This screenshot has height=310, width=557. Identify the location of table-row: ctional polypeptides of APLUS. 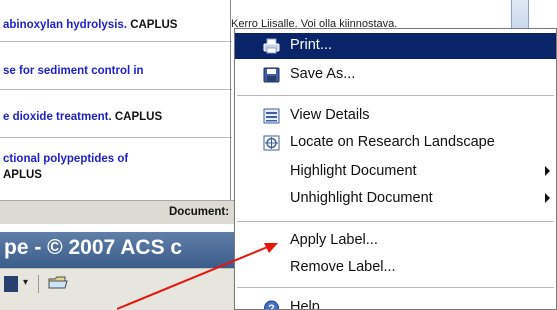
(116, 169).